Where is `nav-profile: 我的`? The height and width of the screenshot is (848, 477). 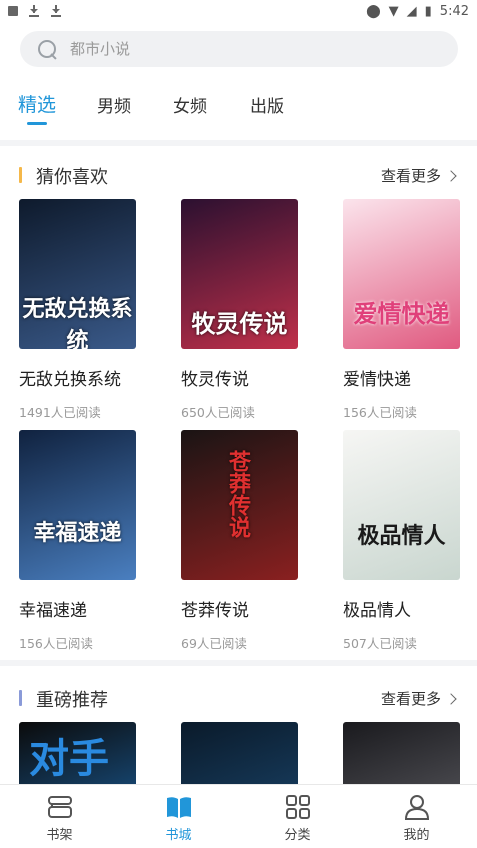 nav-profile: 我的 is located at coordinates (416, 816).